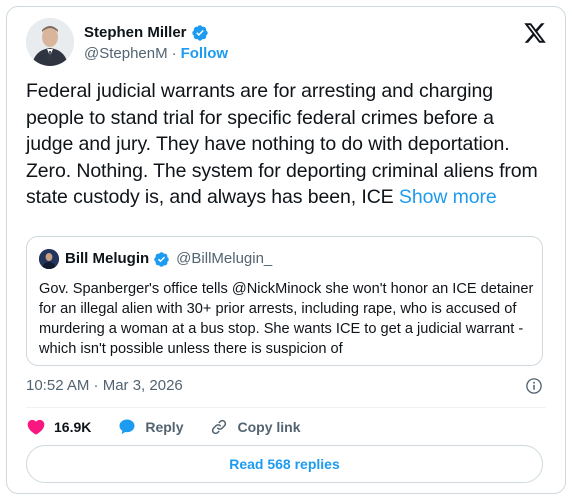  I want to click on quote-author-handle: @BillMelugin_, so click(224, 259).